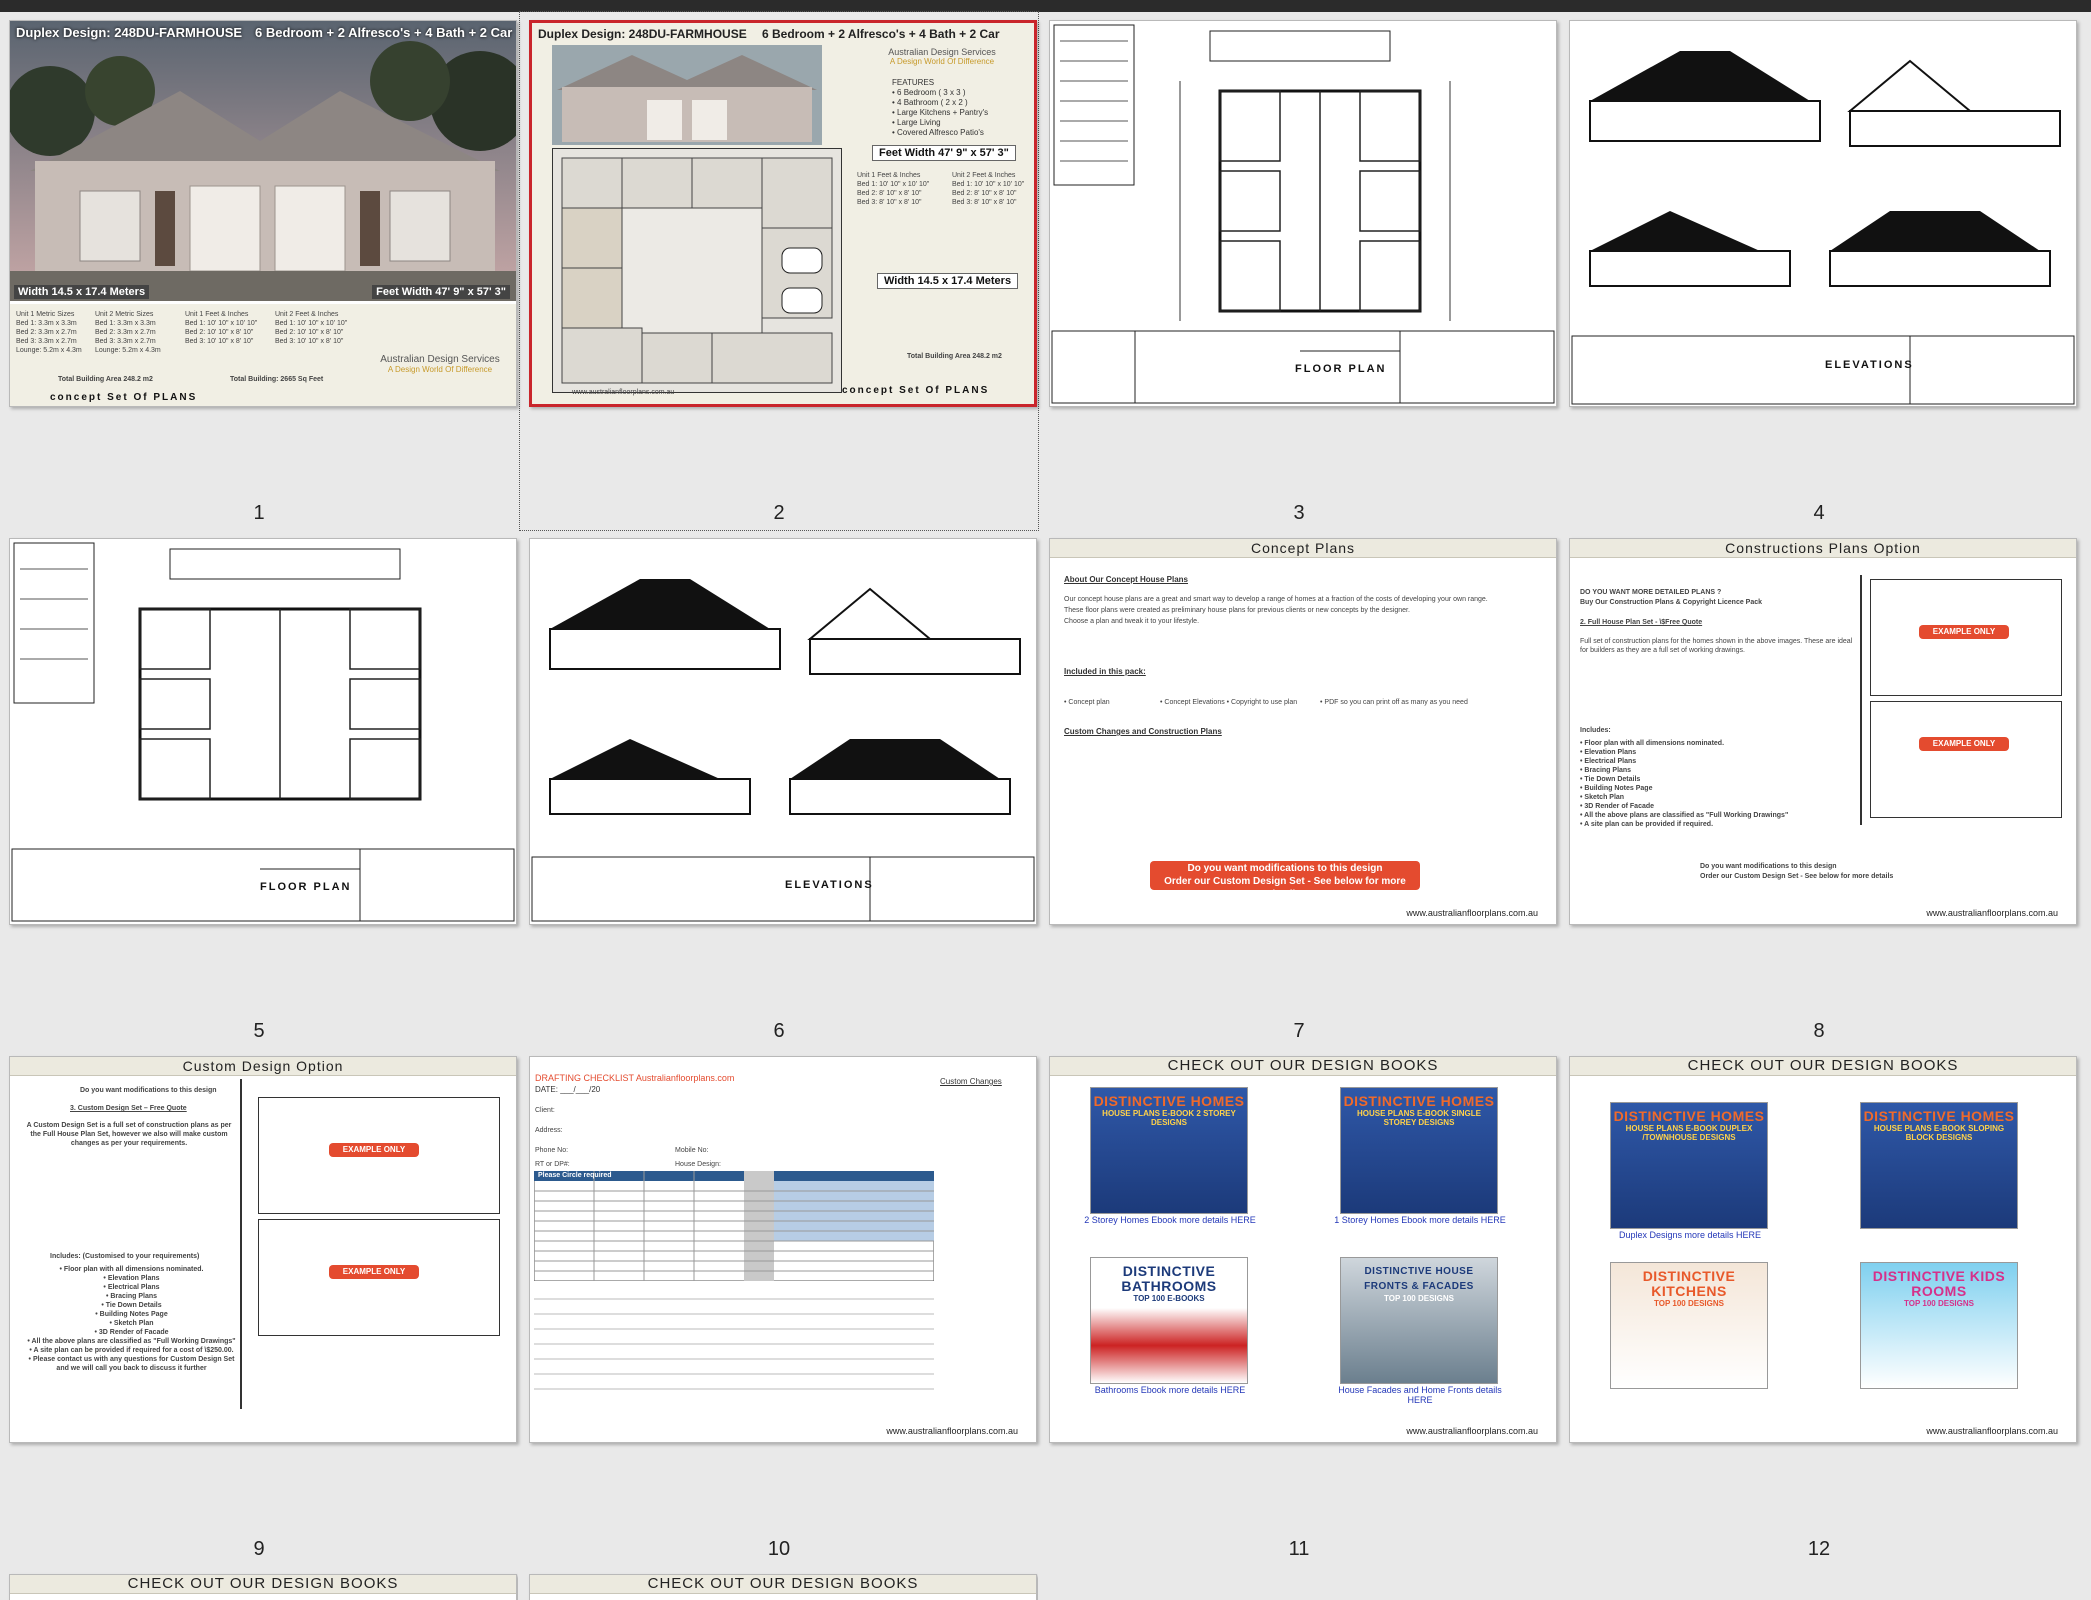 Image resolution: width=2091 pixels, height=1600 pixels. What do you see at coordinates (1143, 731) in the screenshot?
I see `page-7-heading-custom: Custom Changes and Construction Plans` at bounding box center [1143, 731].